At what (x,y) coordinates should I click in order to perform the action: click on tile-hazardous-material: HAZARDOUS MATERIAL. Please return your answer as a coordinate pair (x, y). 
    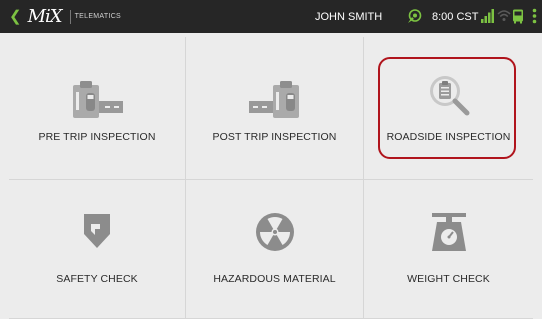
    Looking at the image, I should click on (275, 249).